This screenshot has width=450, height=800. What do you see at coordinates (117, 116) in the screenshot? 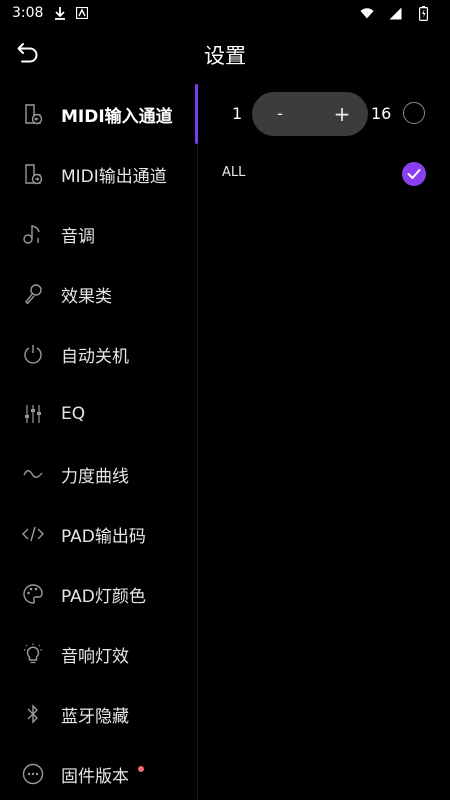
I see `sidebar-item-label: MIDI输入通道` at bounding box center [117, 116].